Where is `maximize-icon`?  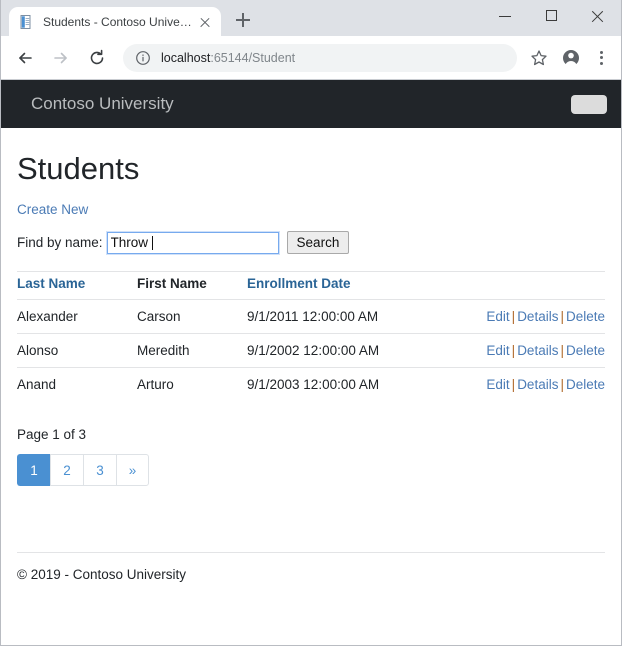 maximize-icon is located at coordinates (552, 16).